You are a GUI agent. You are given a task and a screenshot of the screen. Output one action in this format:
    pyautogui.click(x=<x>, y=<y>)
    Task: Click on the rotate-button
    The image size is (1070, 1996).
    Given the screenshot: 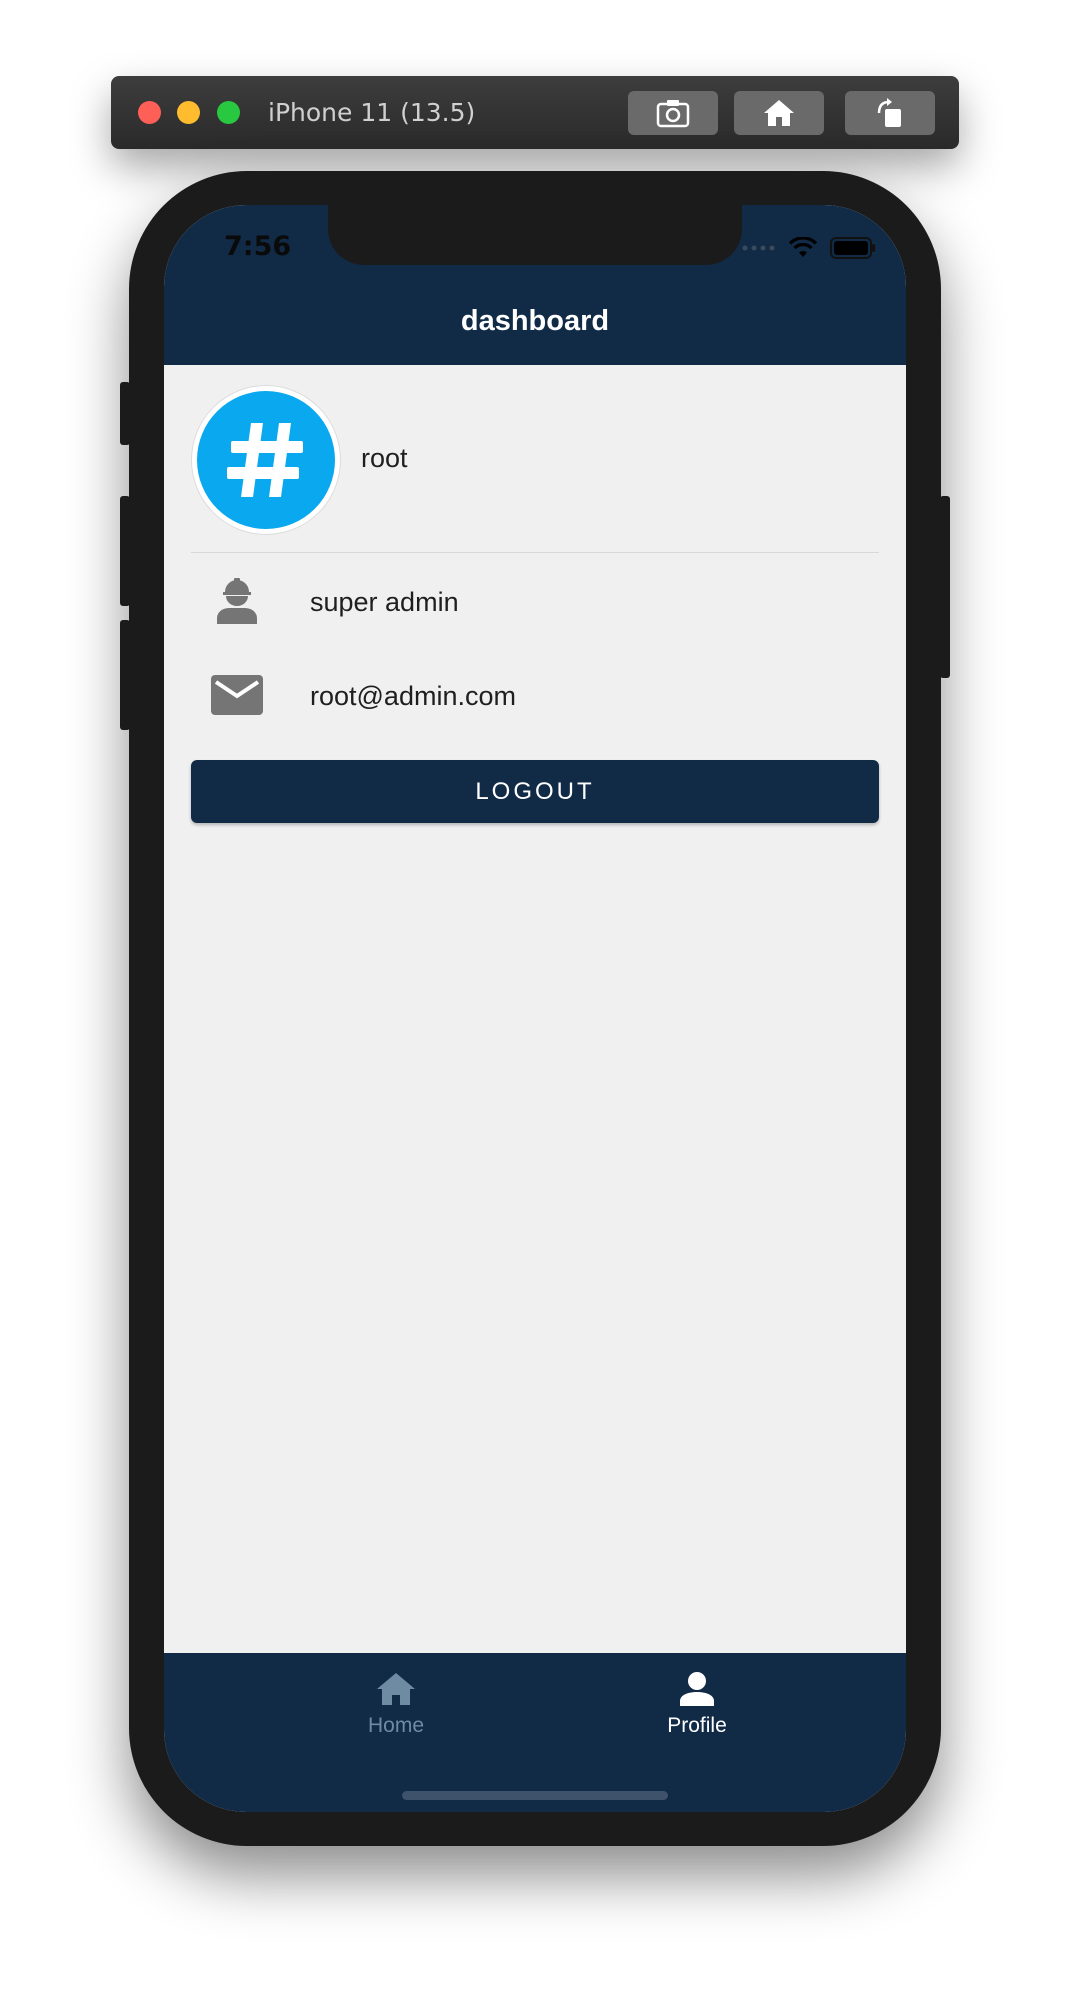 What is the action you would take?
    pyautogui.click(x=890, y=113)
    